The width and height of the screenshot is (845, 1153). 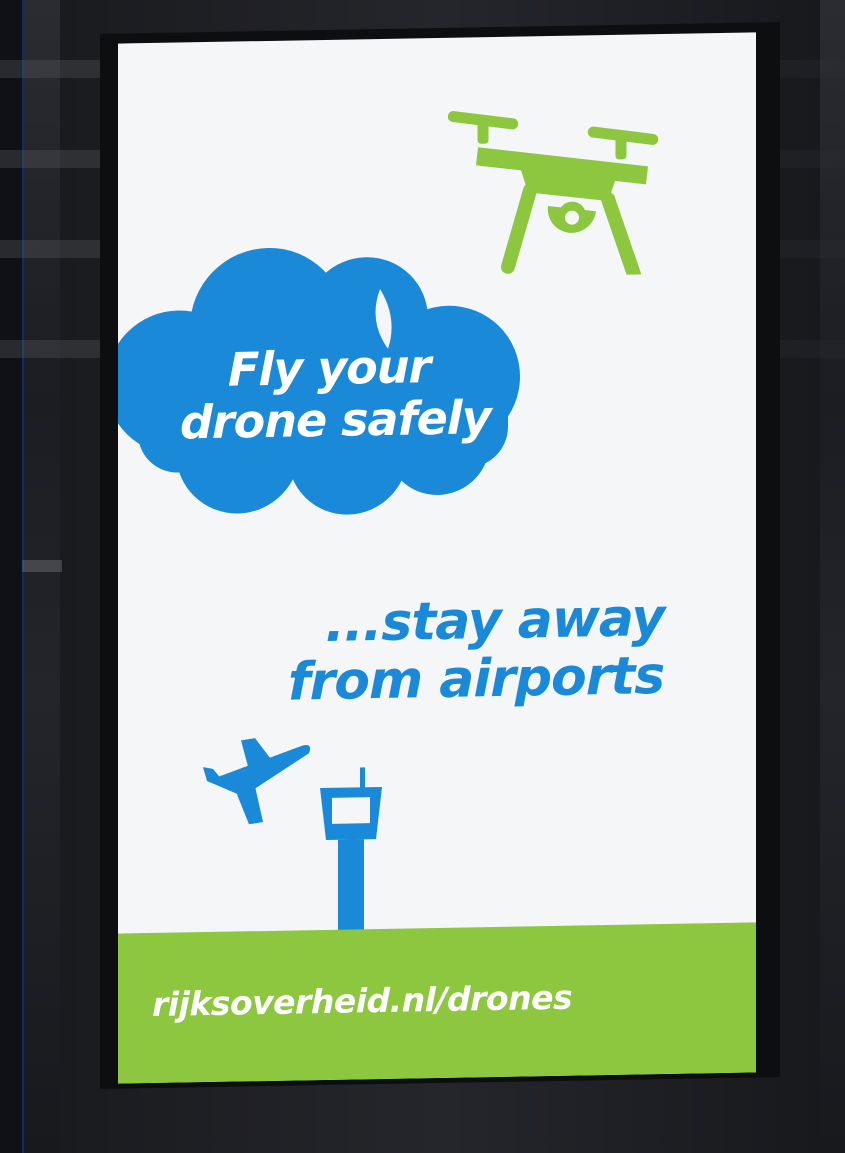 What do you see at coordinates (362, 1000) in the screenshot?
I see `url-text: rijksoverheid.nl/drones` at bounding box center [362, 1000].